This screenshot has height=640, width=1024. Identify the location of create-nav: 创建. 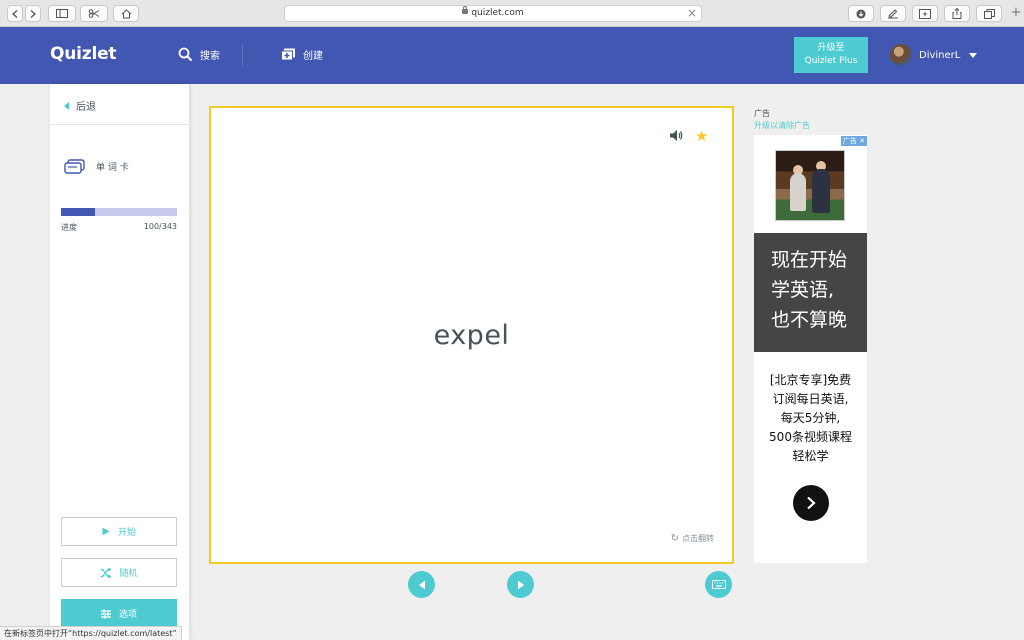
(302, 54).